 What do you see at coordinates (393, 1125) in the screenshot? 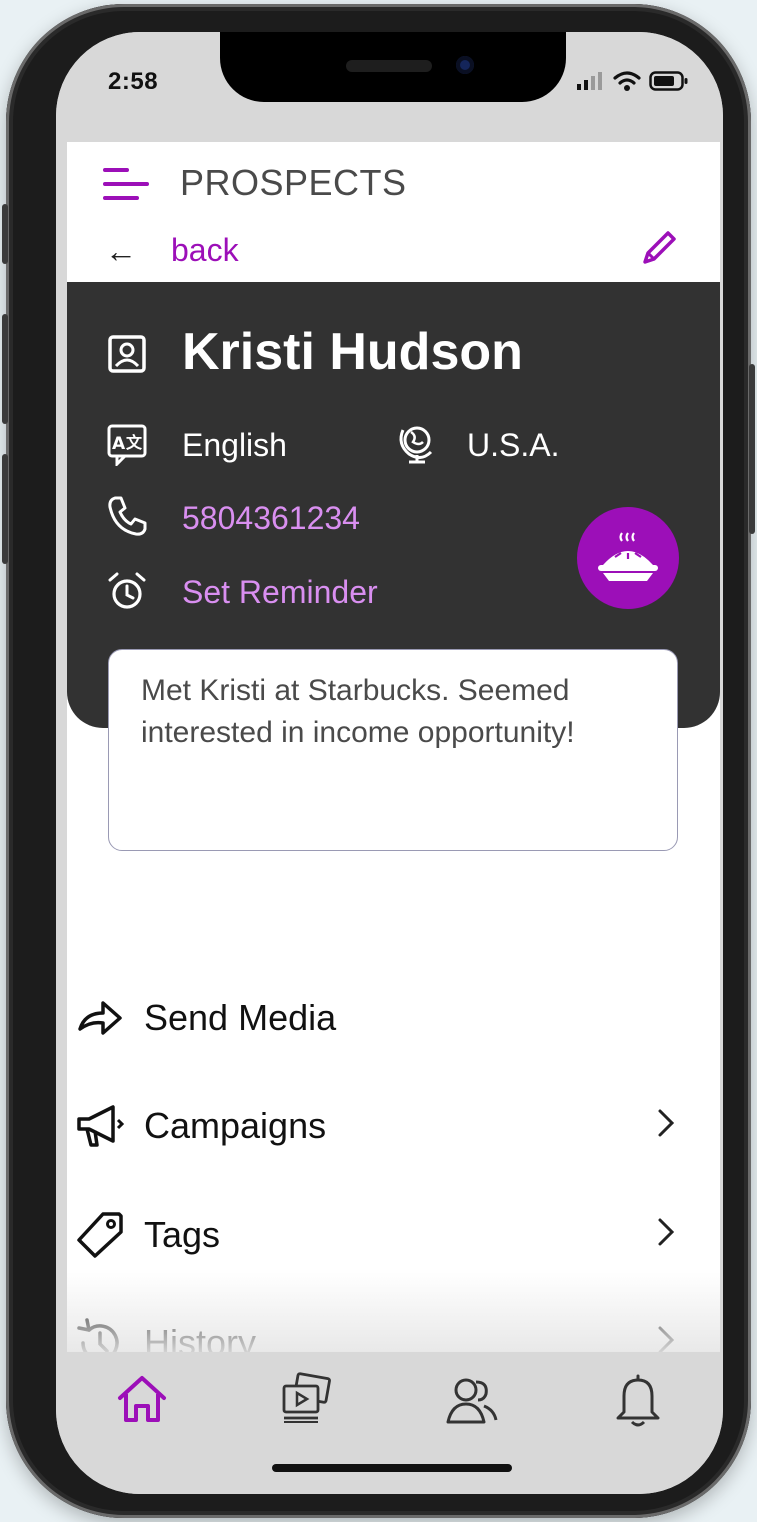
I see `campaigns-item: Campaigns` at bounding box center [393, 1125].